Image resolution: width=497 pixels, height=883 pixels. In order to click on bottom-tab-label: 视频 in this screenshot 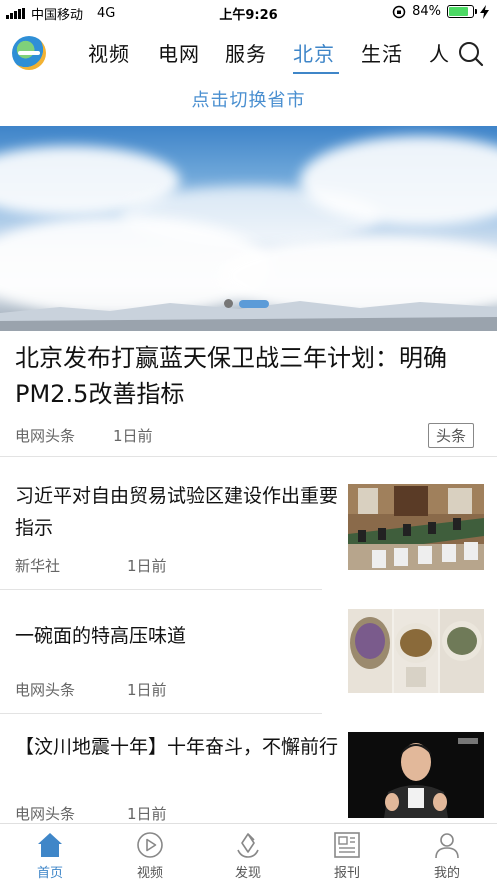, I will do `click(149, 873)`.